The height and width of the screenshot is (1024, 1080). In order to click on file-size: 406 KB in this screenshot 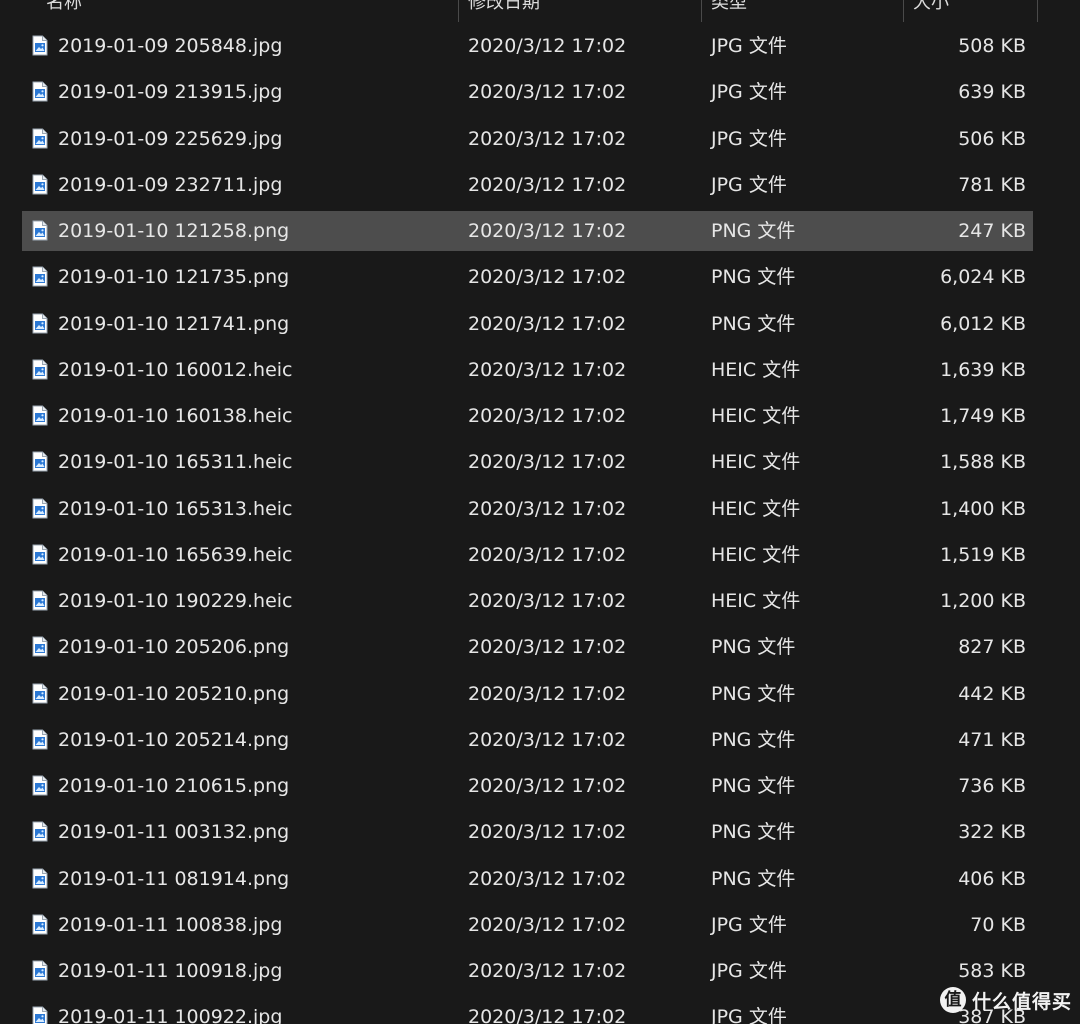, I will do `click(992, 878)`.